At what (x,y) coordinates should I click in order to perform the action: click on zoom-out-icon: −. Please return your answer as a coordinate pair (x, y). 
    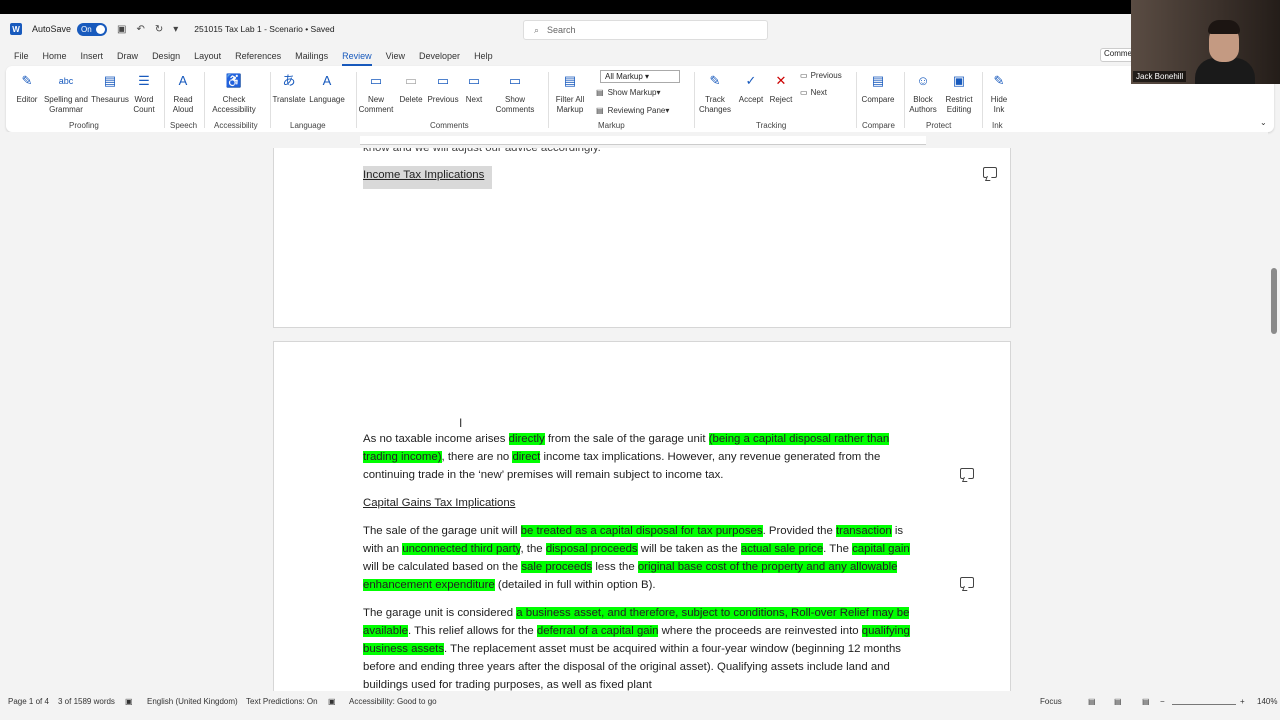
    Looking at the image, I should click on (1162, 701).